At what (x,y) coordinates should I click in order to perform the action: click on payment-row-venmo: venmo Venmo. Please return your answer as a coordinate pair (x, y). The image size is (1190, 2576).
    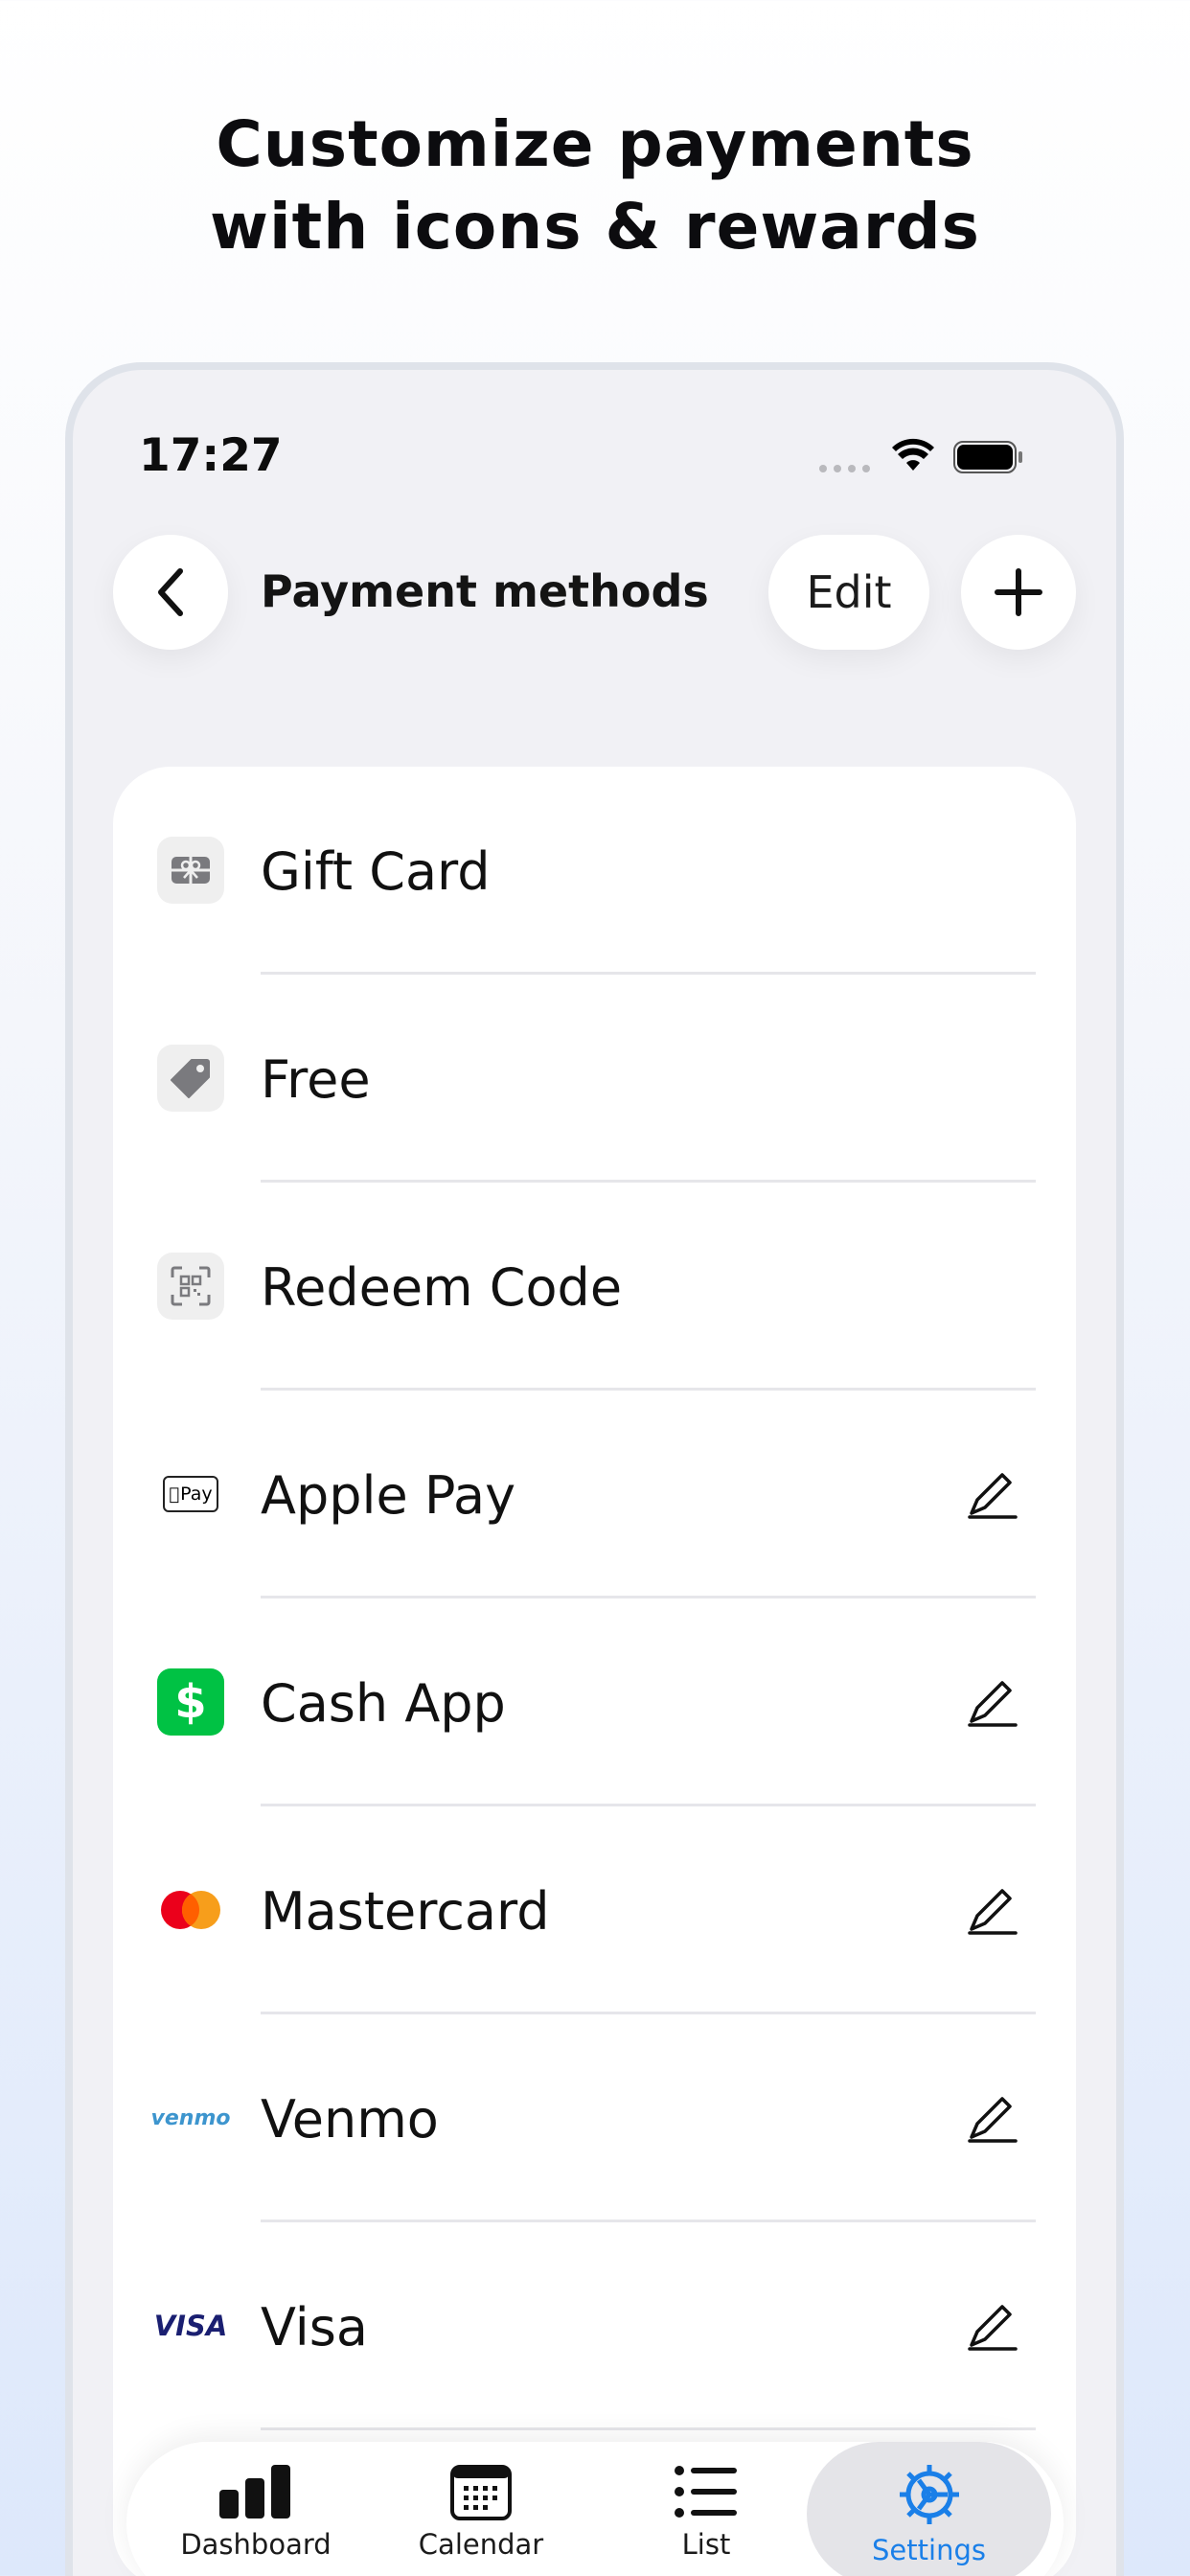
    Looking at the image, I should click on (594, 2118).